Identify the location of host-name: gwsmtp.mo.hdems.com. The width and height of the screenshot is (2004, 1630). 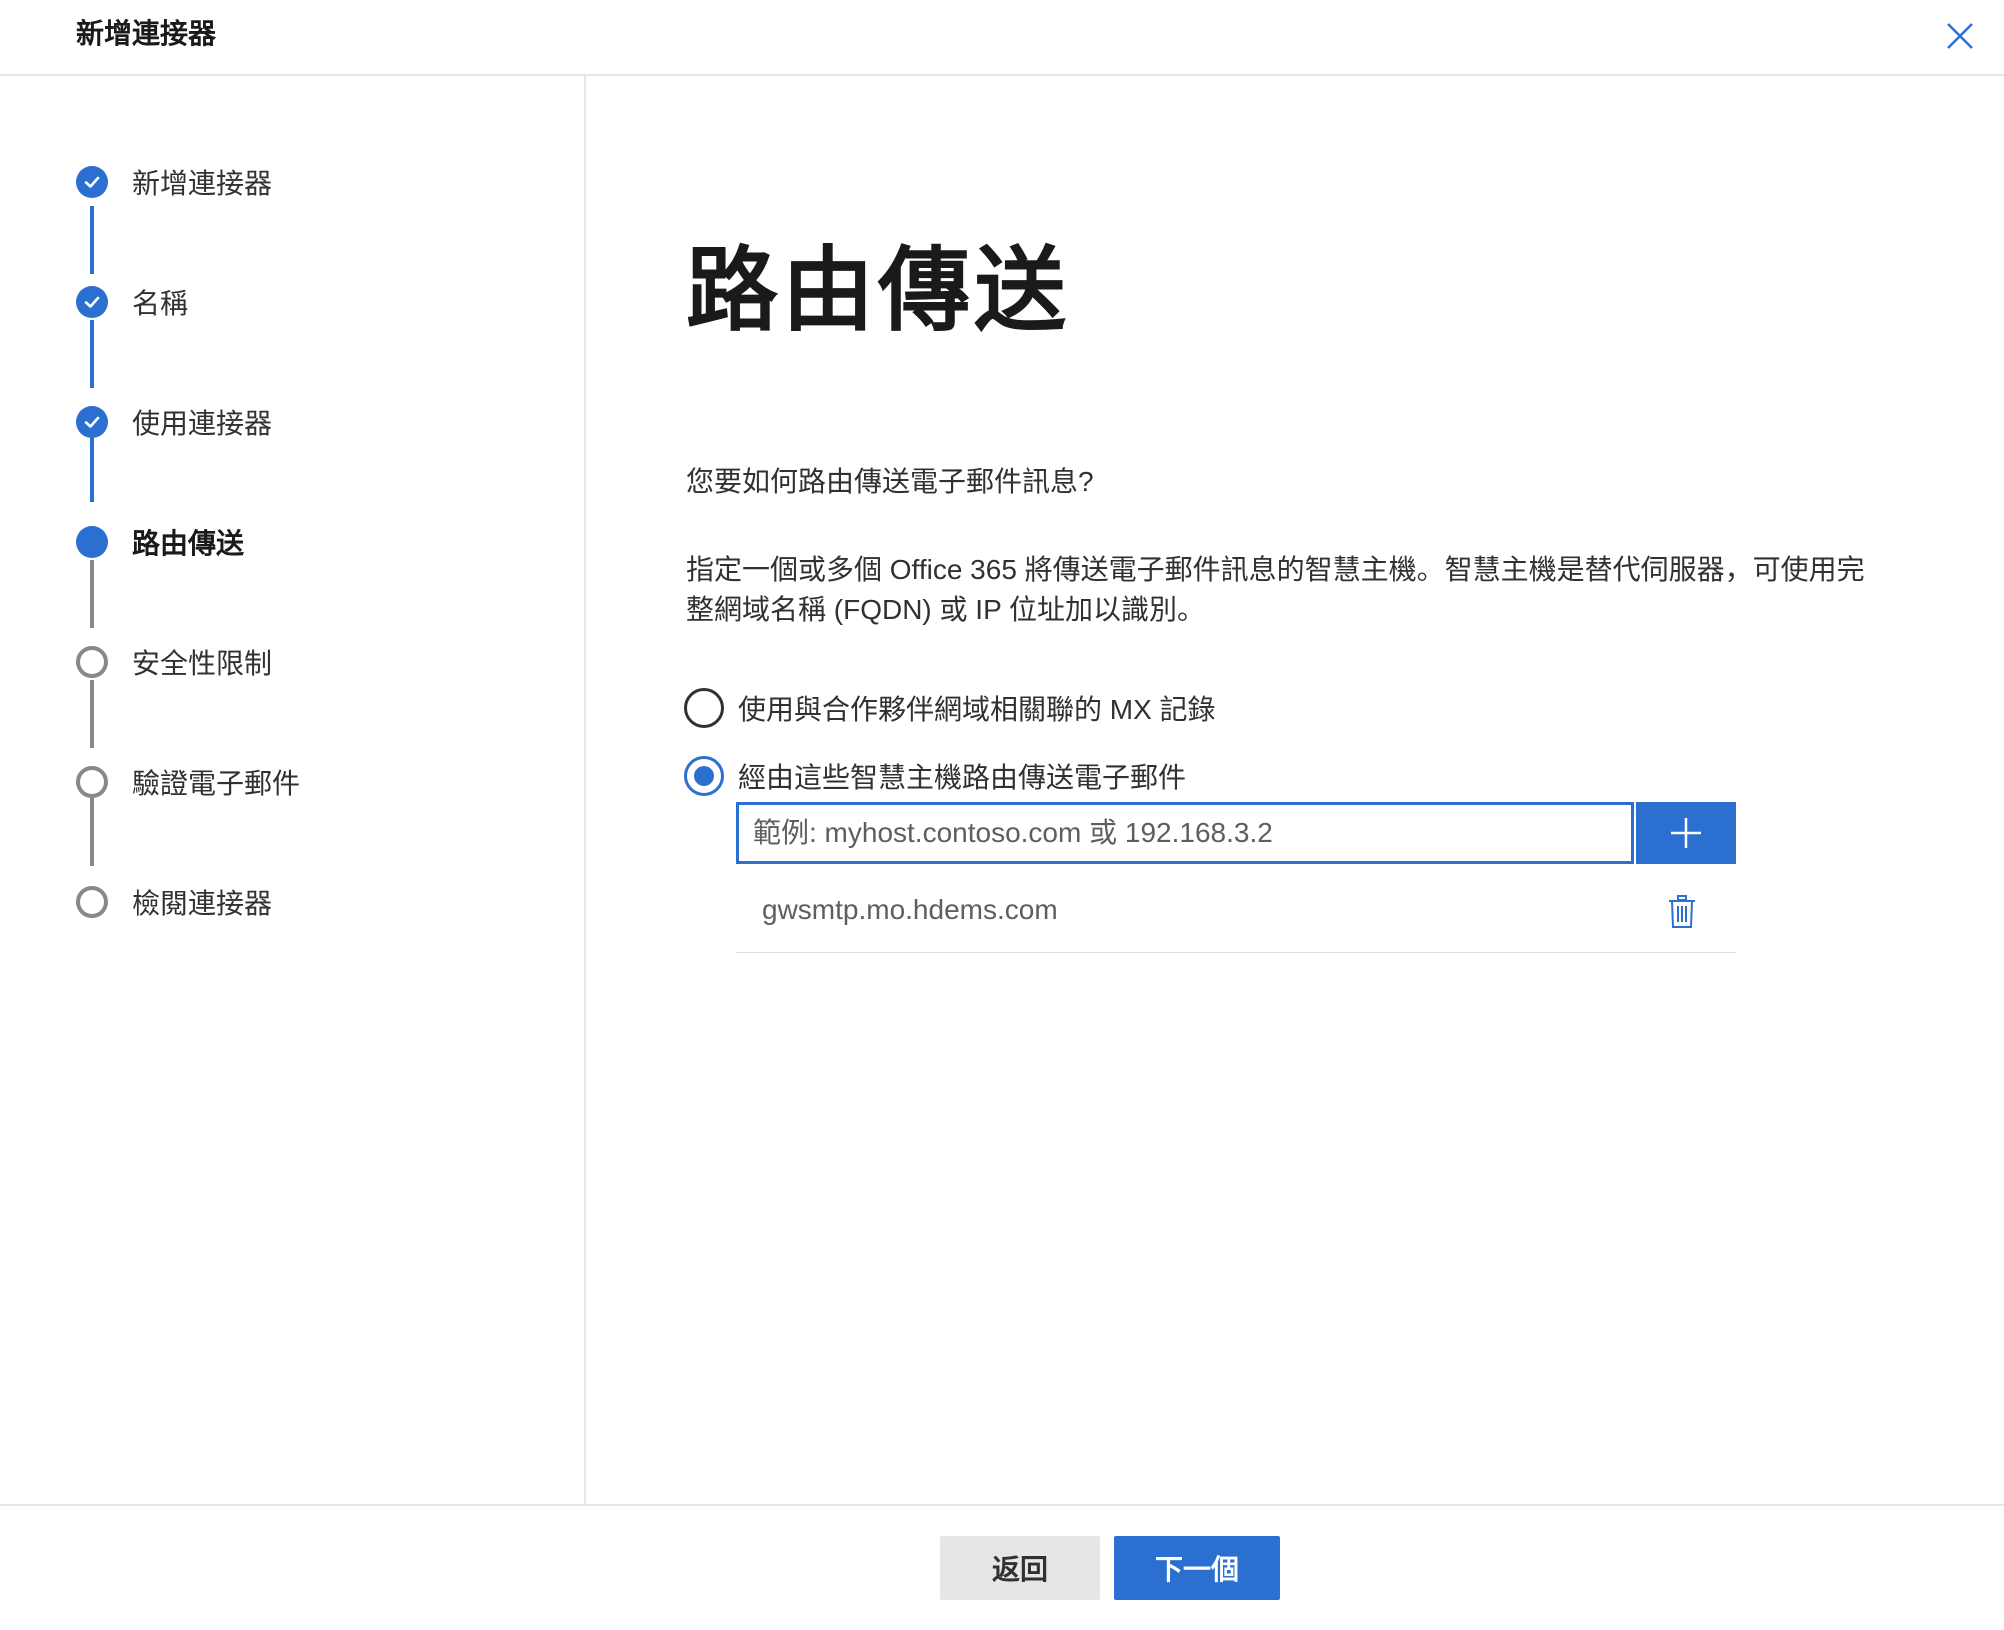
(910, 909).